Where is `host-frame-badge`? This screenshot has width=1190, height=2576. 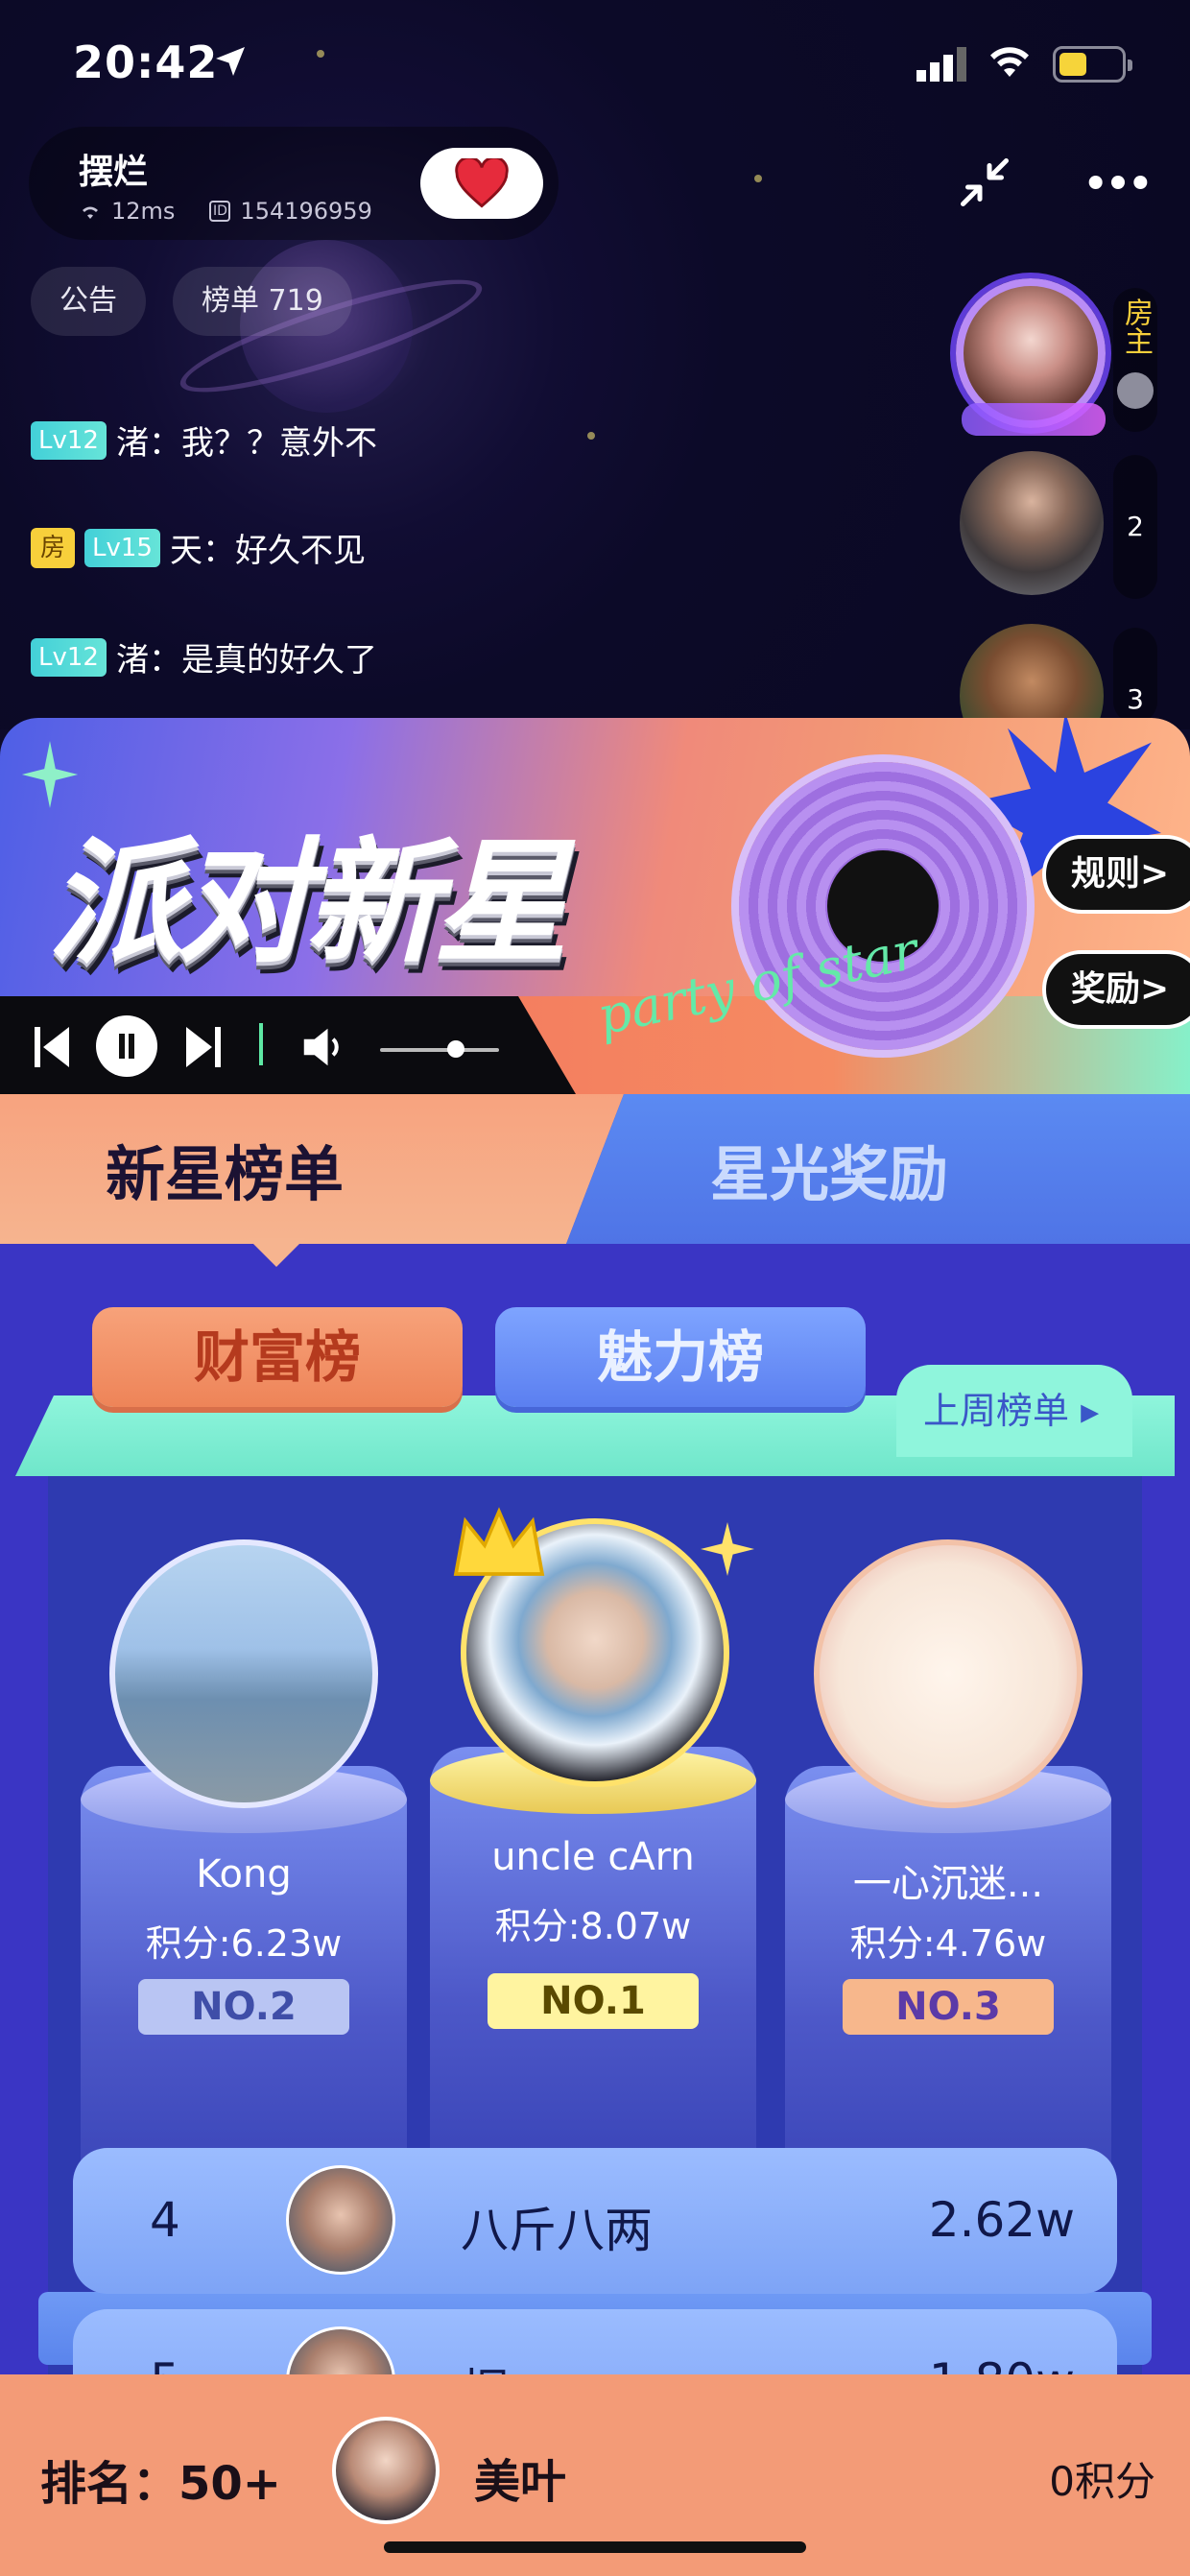
host-frame-badge is located at coordinates (1034, 419).